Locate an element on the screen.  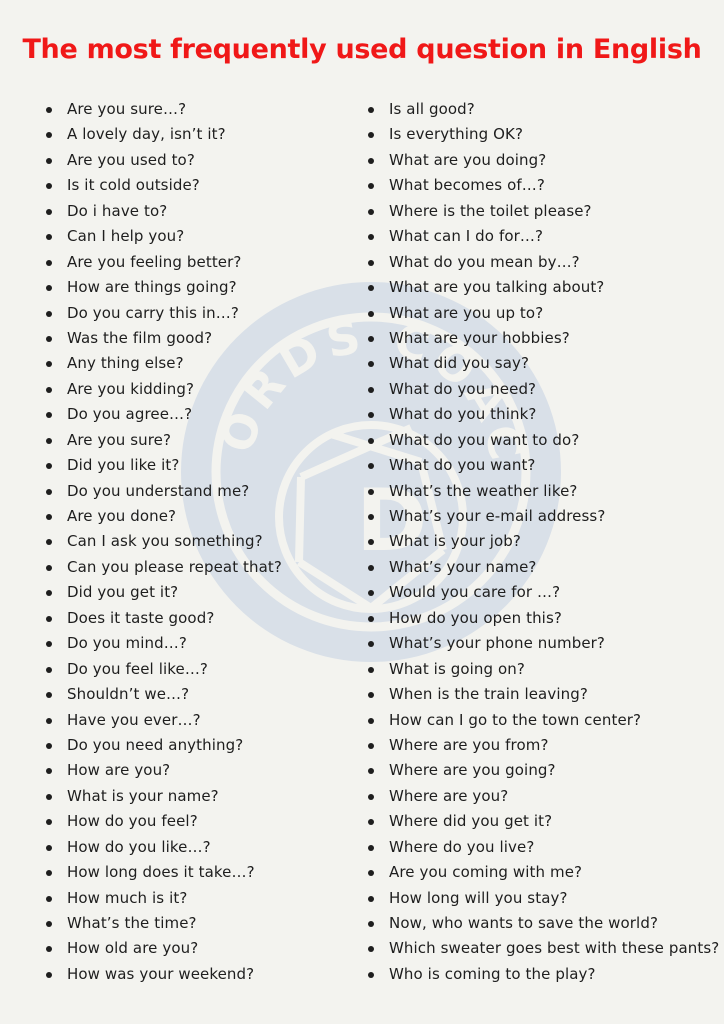
question-text: Can I ask you something? is located at coordinates (165, 541).